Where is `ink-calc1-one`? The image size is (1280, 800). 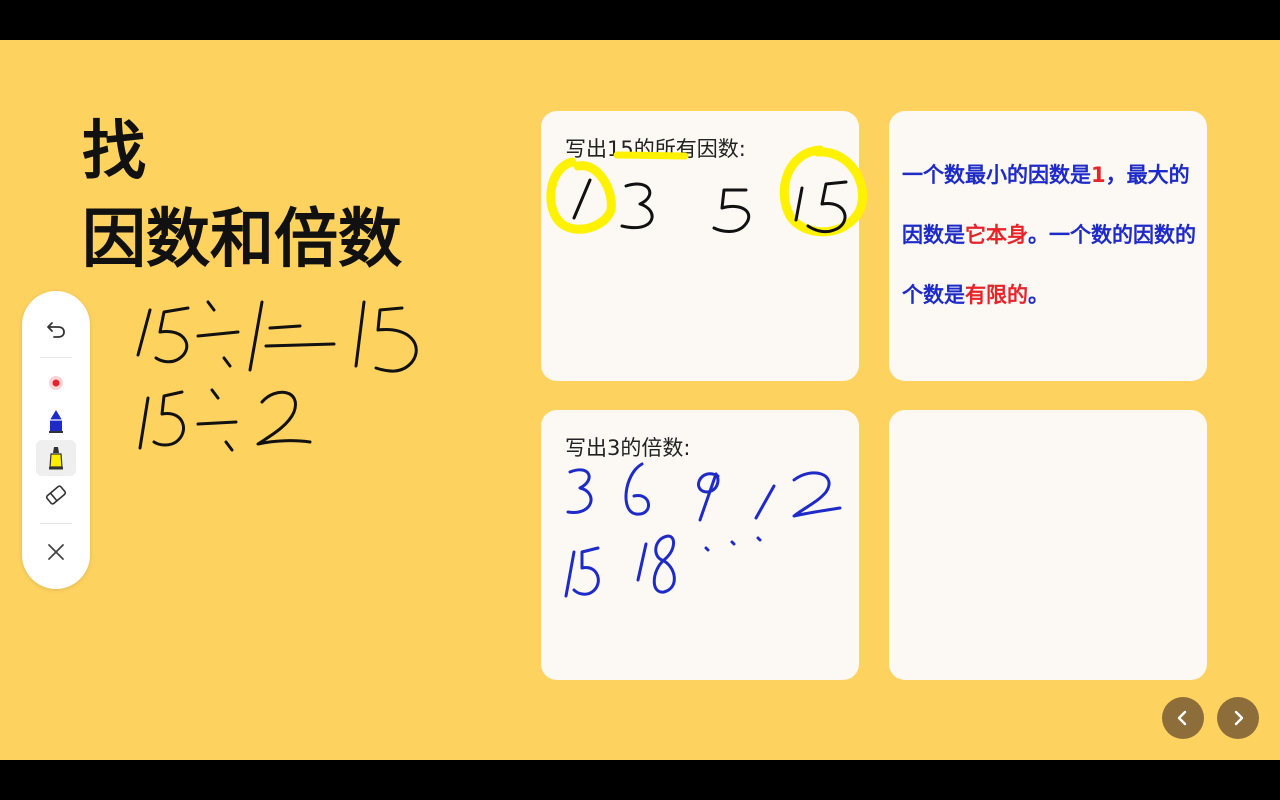
ink-calc1-one is located at coordinates (256, 336).